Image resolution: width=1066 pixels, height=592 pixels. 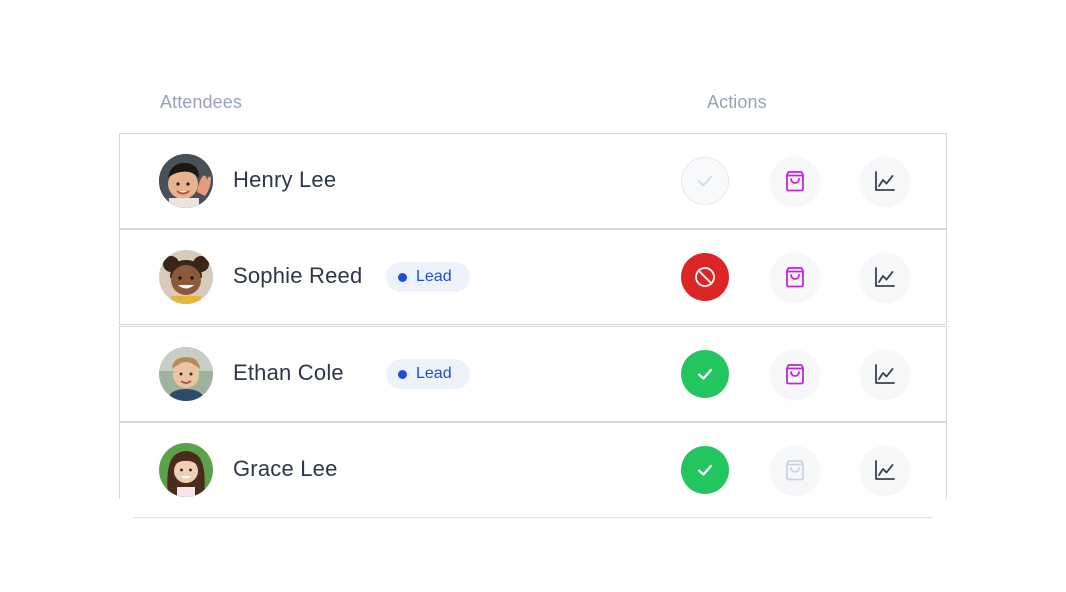 I want to click on checkin-button, so click(x=705, y=181).